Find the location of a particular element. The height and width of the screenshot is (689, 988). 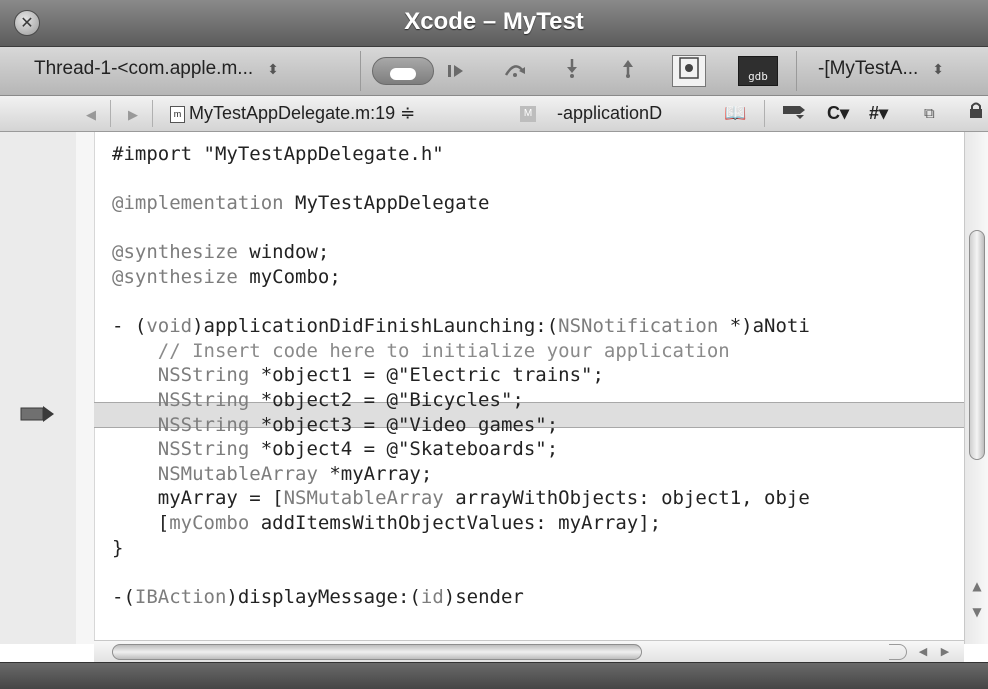

file-history-popup: m MyTestAppDelegate.m:19 ≑ is located at coordinates (292, 113).